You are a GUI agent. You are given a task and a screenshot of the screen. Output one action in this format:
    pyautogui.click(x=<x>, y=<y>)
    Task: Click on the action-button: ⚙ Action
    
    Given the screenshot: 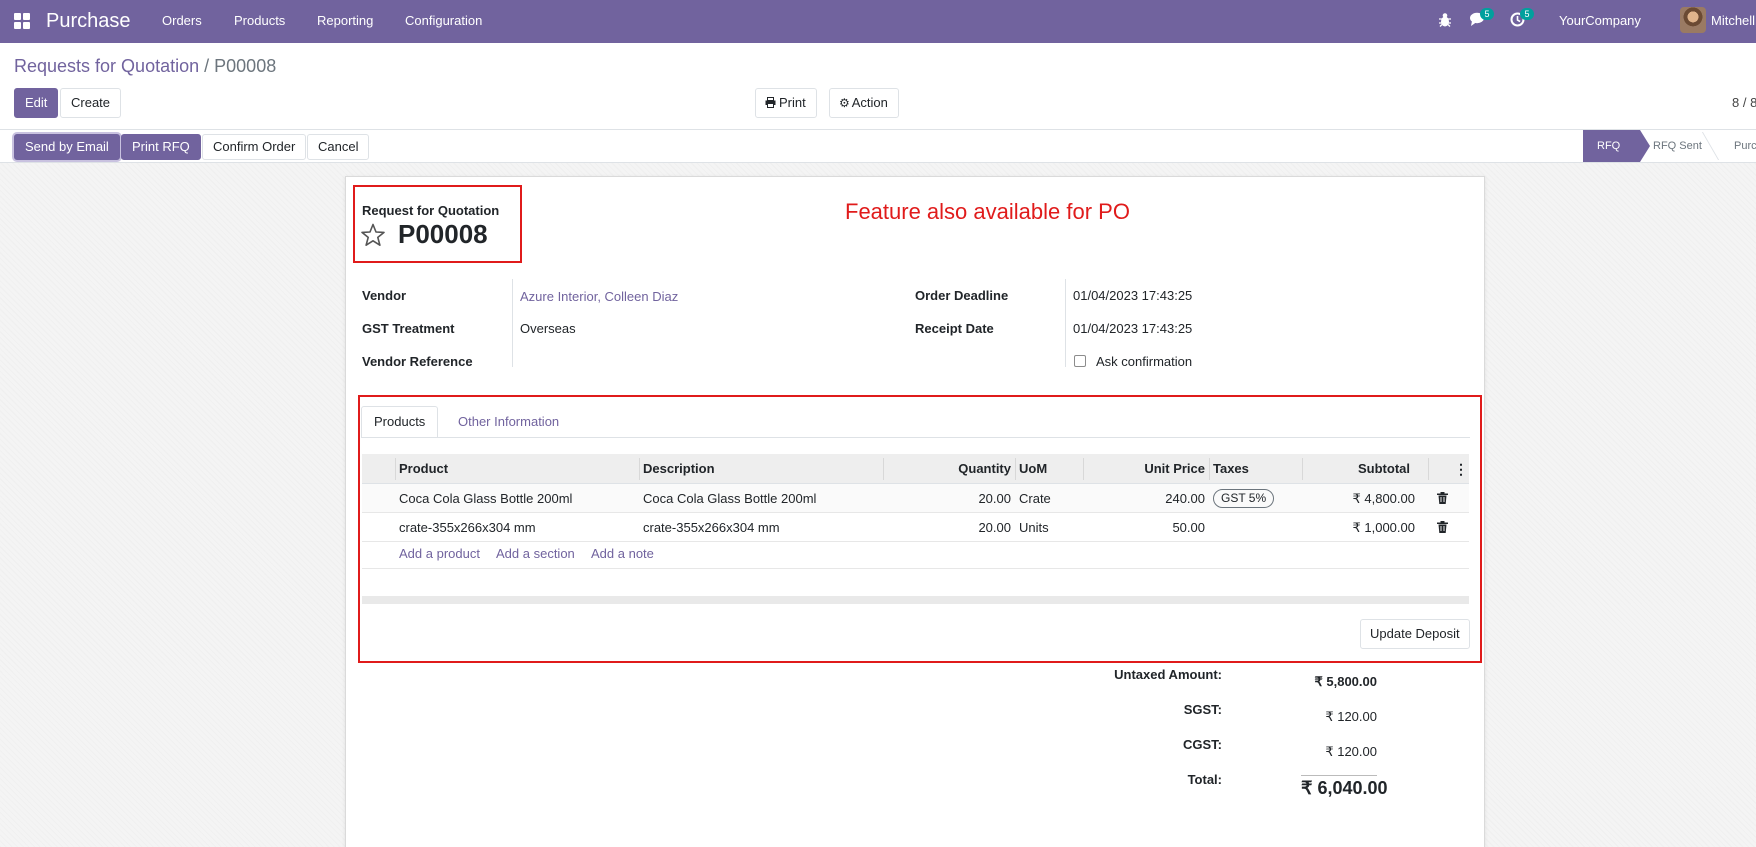 What is the action you would take?
    pyautogui.click(x=864, y=103)
    